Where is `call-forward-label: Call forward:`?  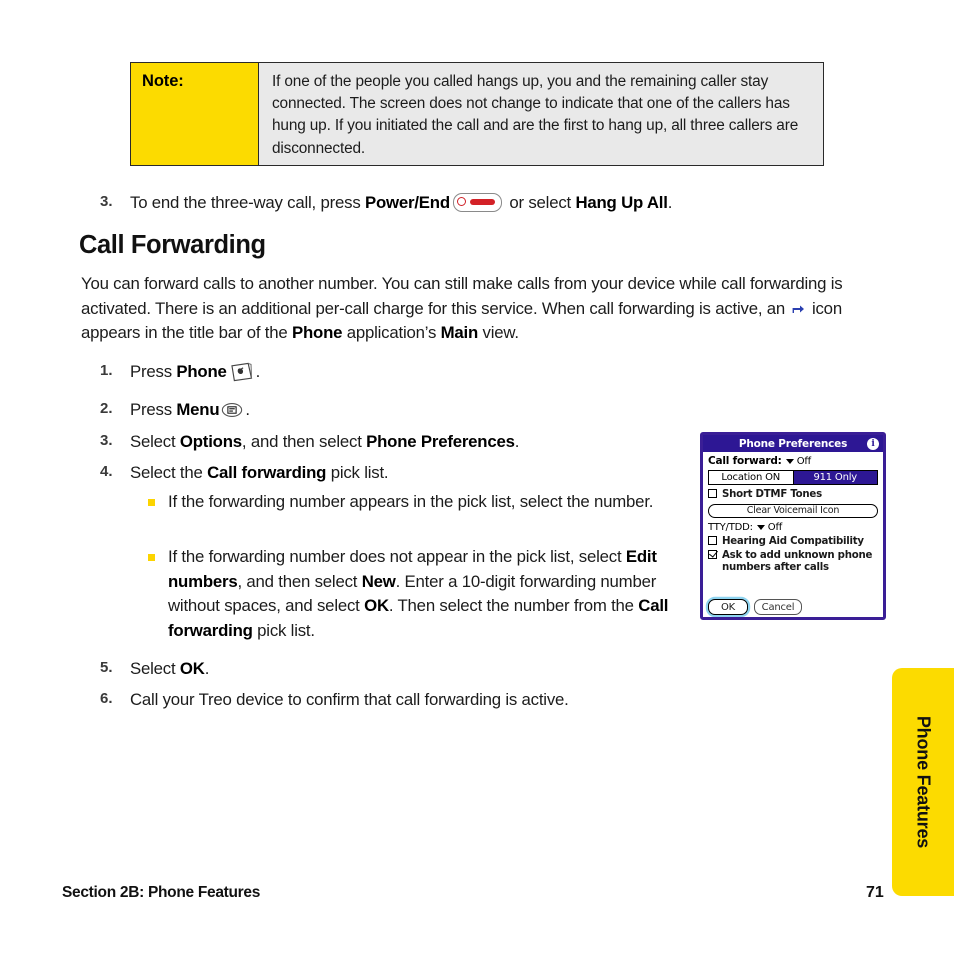
call-forward-label: Call forward: is located at coordinates (745, 461).